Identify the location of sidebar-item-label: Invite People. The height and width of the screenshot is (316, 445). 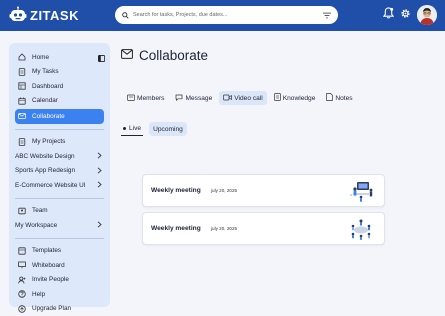
(50, 280).